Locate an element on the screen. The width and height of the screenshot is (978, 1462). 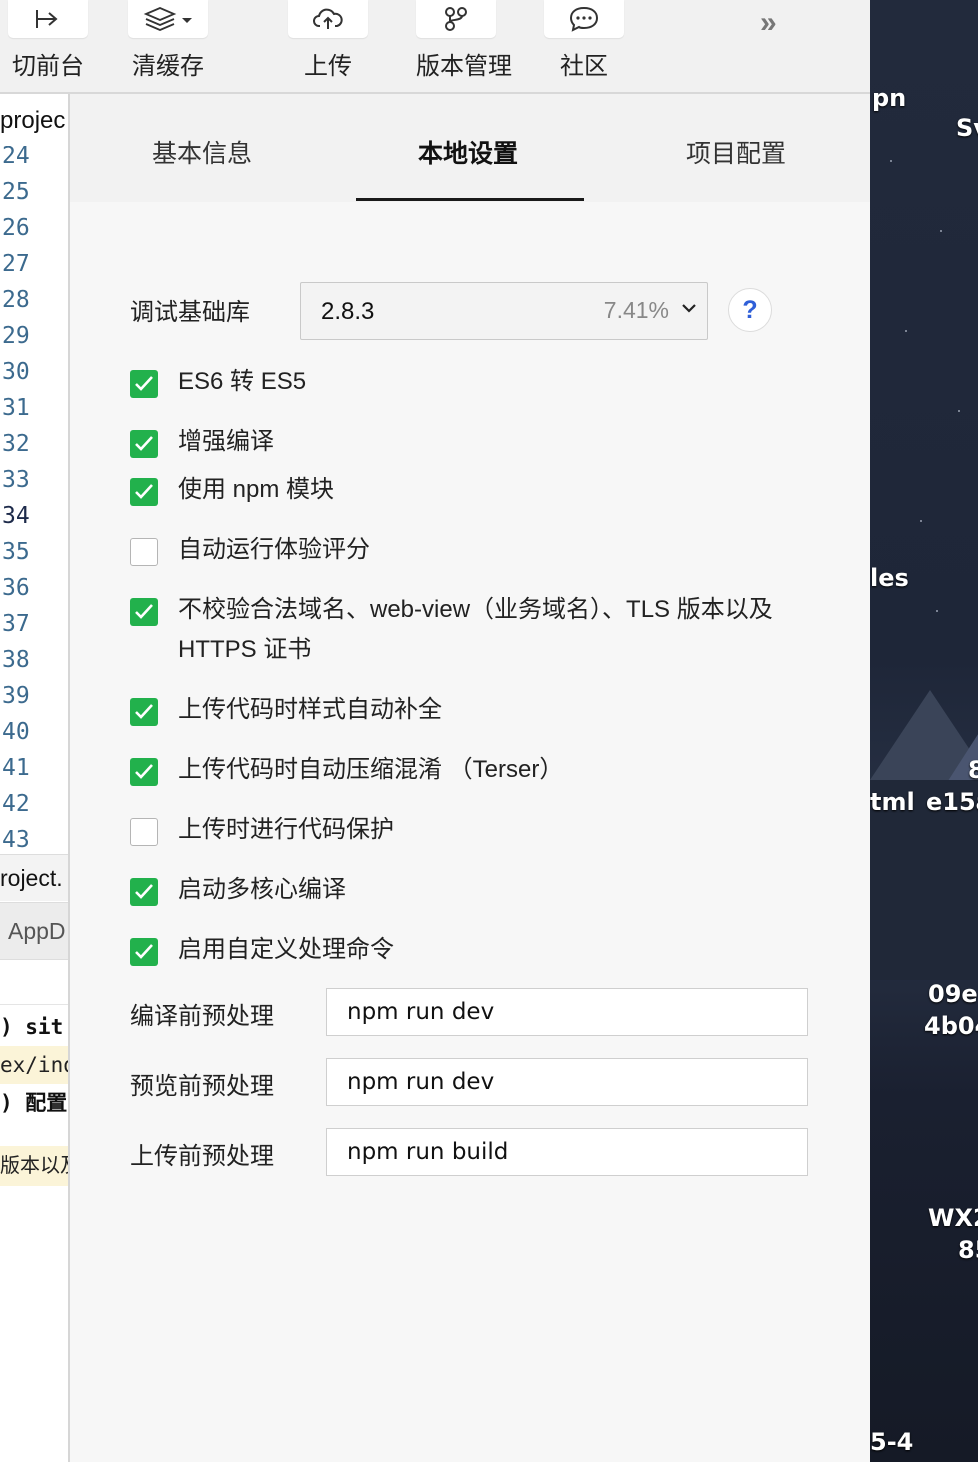
tab-basic-info: 基本信息 is located at coordinates (202, 152).